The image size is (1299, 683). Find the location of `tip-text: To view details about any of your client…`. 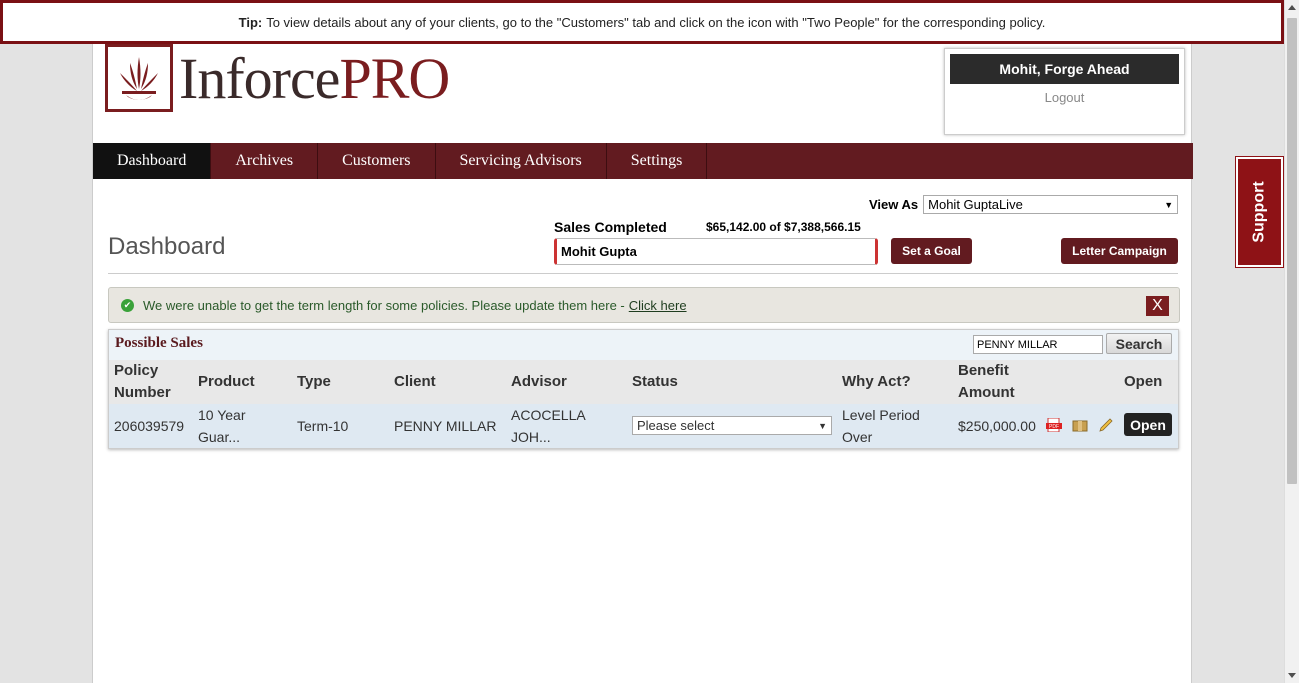

tip-text: To view details about any of your client… is located at coordinates (656, 22).